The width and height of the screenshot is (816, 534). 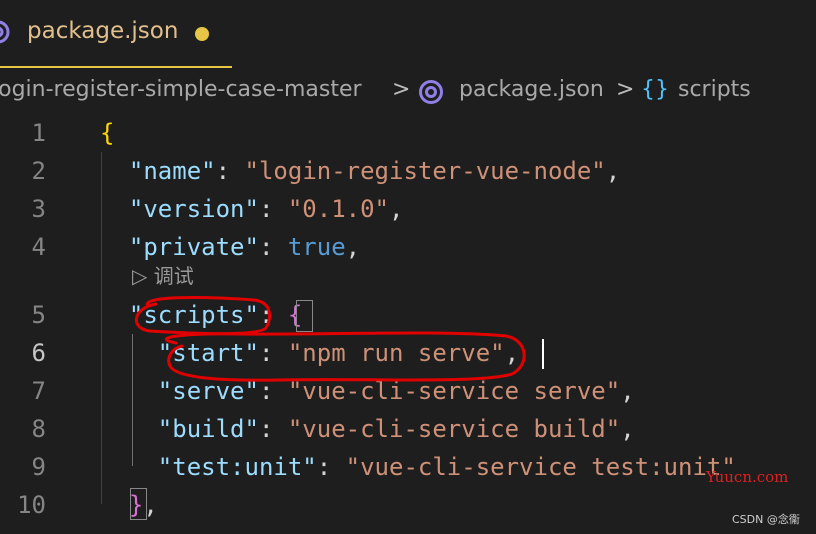 What do you see at coordinates (655, 89) in the screenshot?
I see `braces-icon: {}` at bounding box center [655, 89].